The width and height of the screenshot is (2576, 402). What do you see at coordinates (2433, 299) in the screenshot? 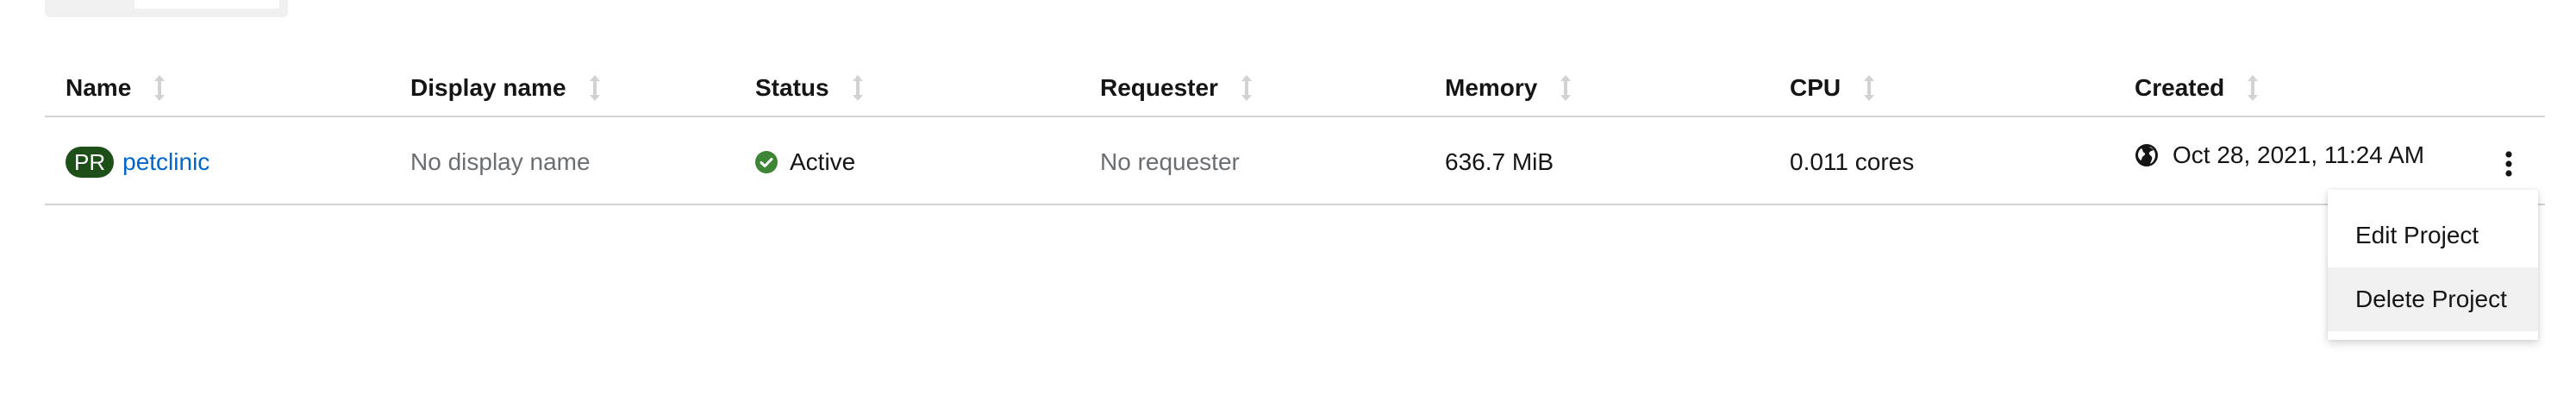
I see `delete-project-menu-item: Delete Project` at bounding box center [2433, 299].